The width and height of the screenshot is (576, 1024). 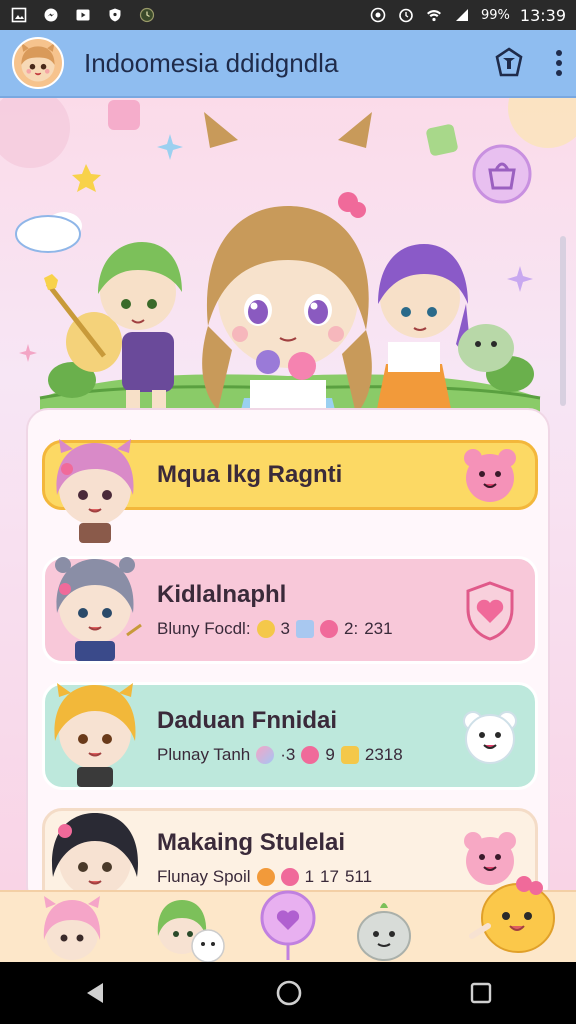 What do you see at coordinates (406, 15) in the screenshot?
I see `alarm-icon` at bounding box center [406, 15].